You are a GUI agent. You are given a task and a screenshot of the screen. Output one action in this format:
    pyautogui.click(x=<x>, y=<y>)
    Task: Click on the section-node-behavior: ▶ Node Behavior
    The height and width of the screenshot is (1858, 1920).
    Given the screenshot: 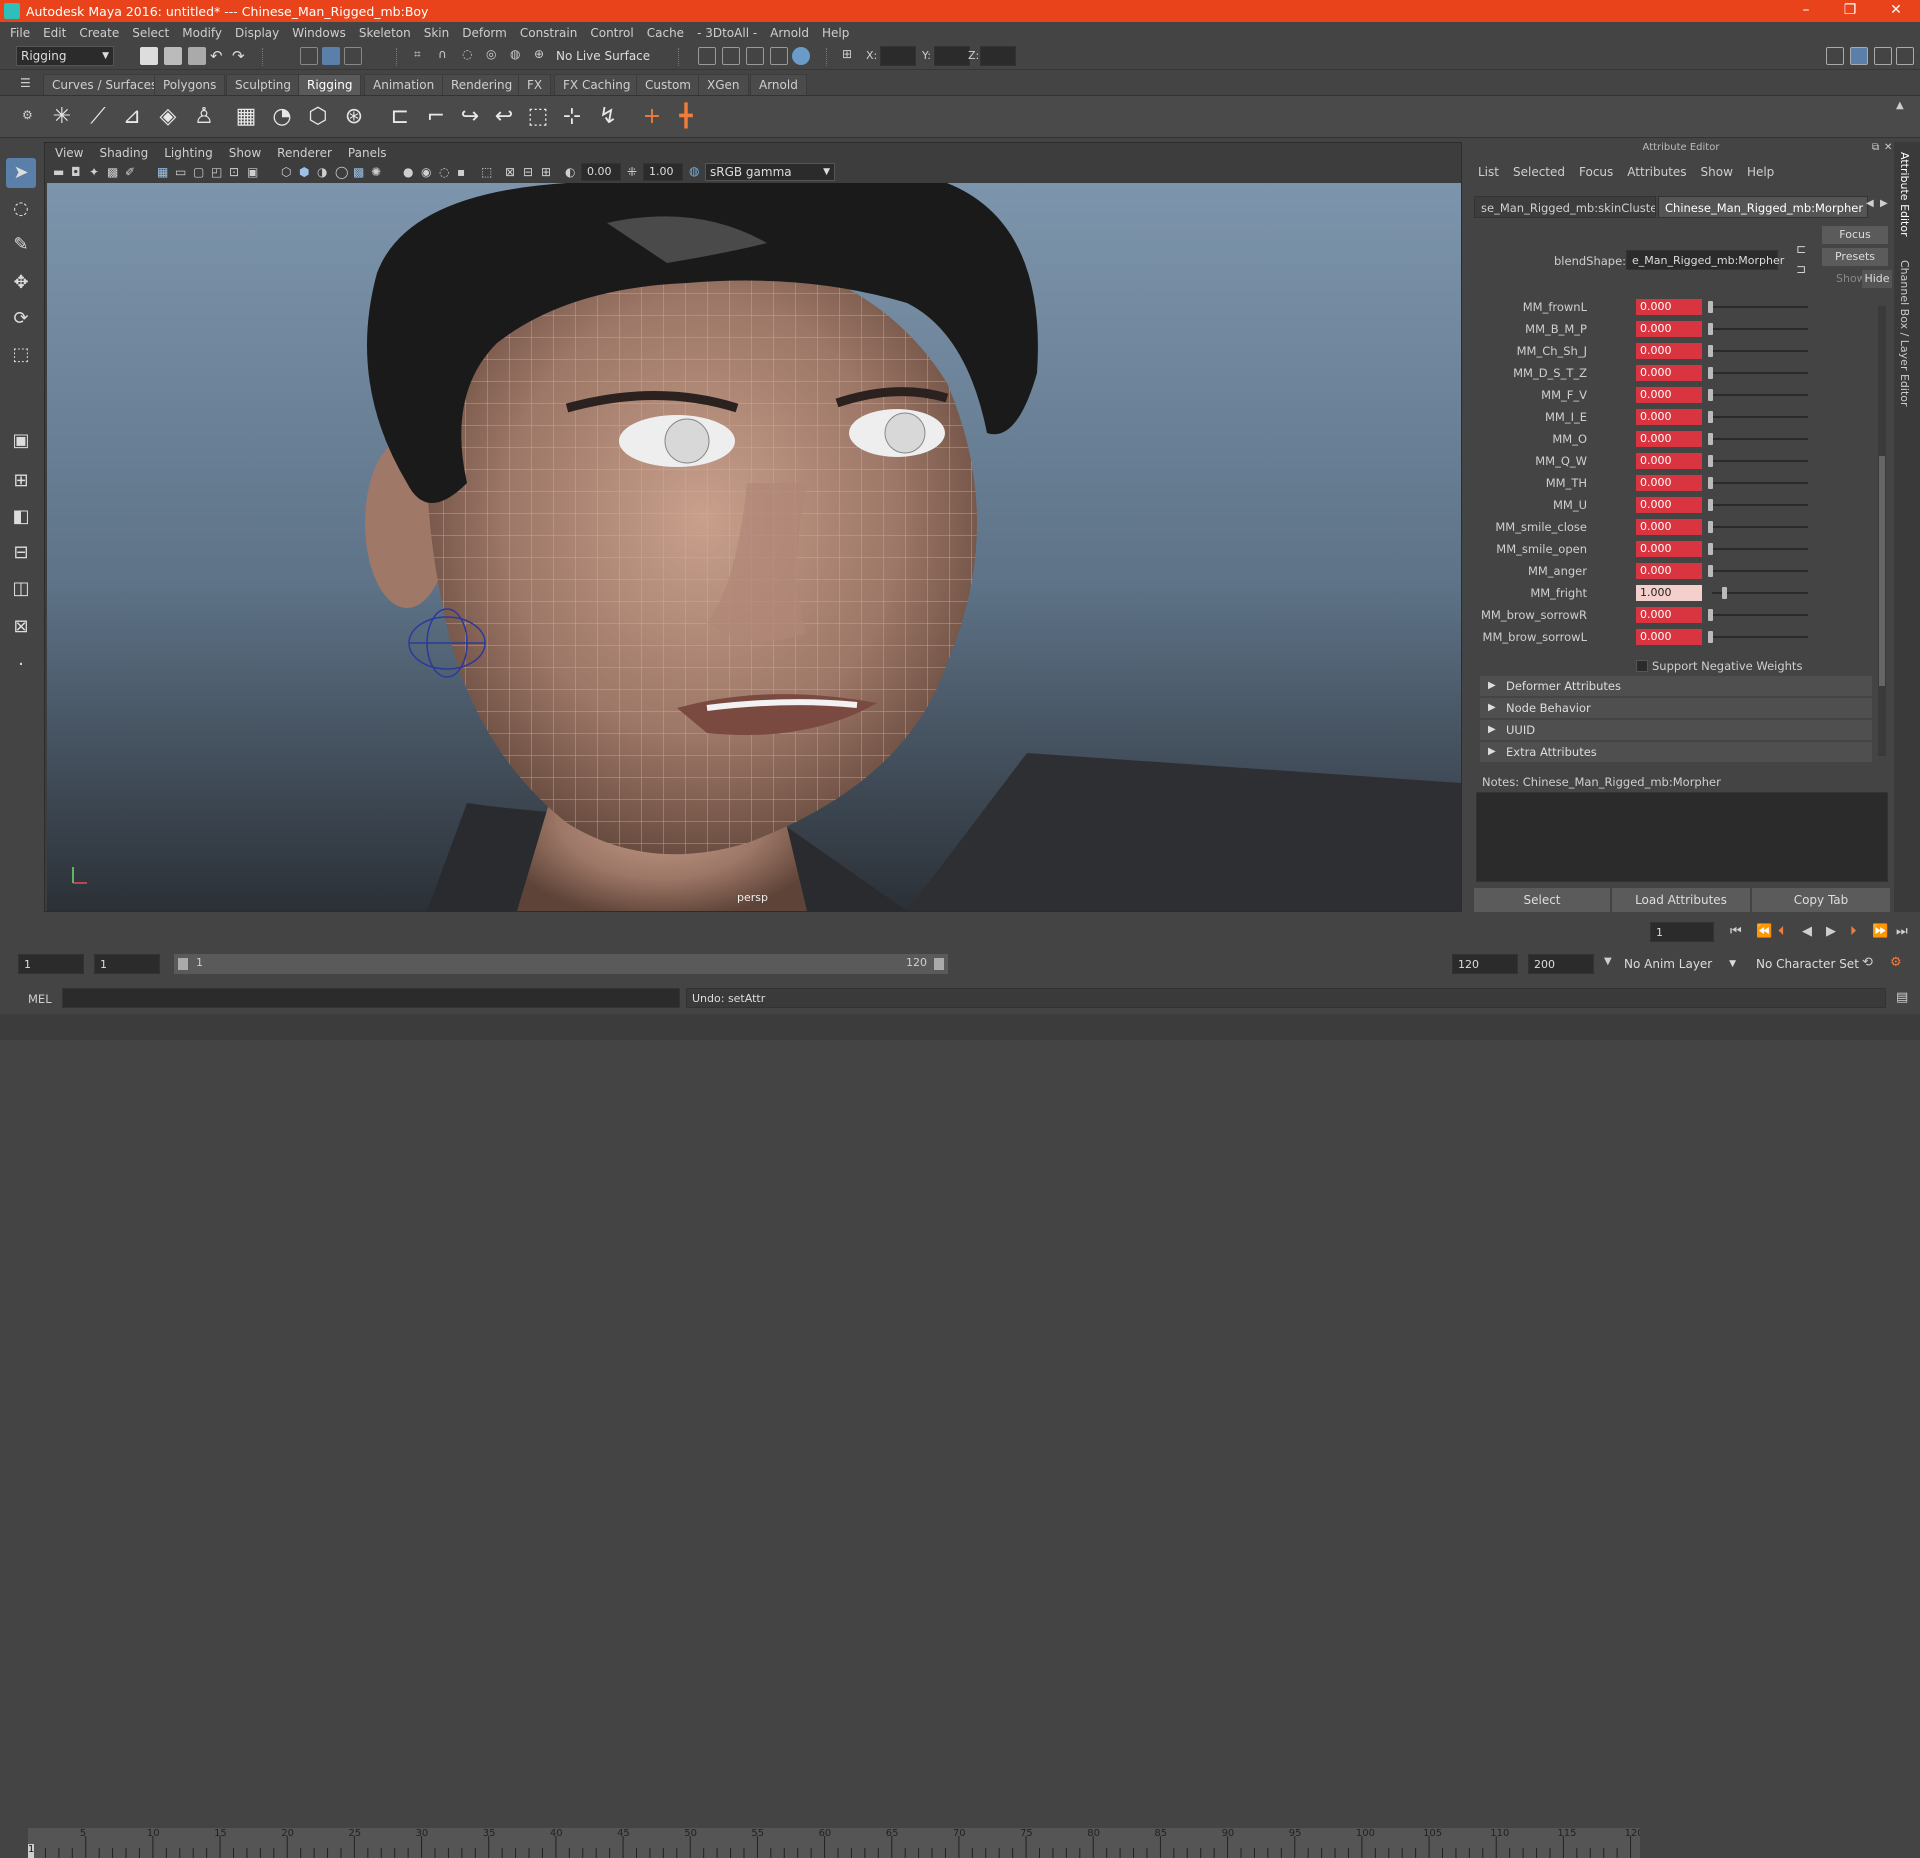 What is the action you would take?
    pyautogui.click(x=1676, y=708)
    